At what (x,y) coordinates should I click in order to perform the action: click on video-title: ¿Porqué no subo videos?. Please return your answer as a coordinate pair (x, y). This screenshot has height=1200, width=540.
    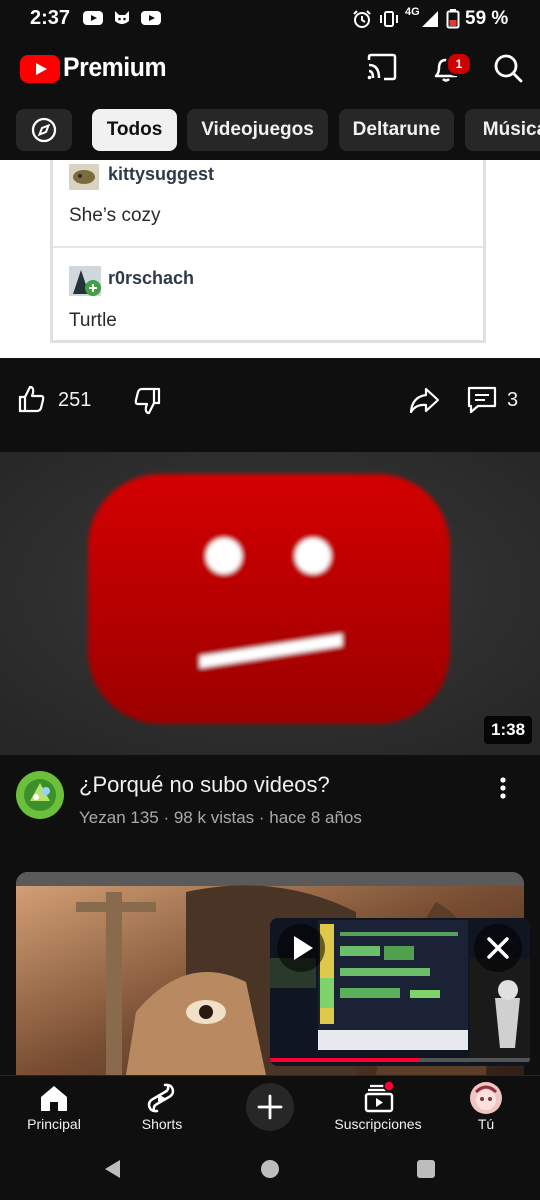
    Looking at the image, I should click on (204, 785).